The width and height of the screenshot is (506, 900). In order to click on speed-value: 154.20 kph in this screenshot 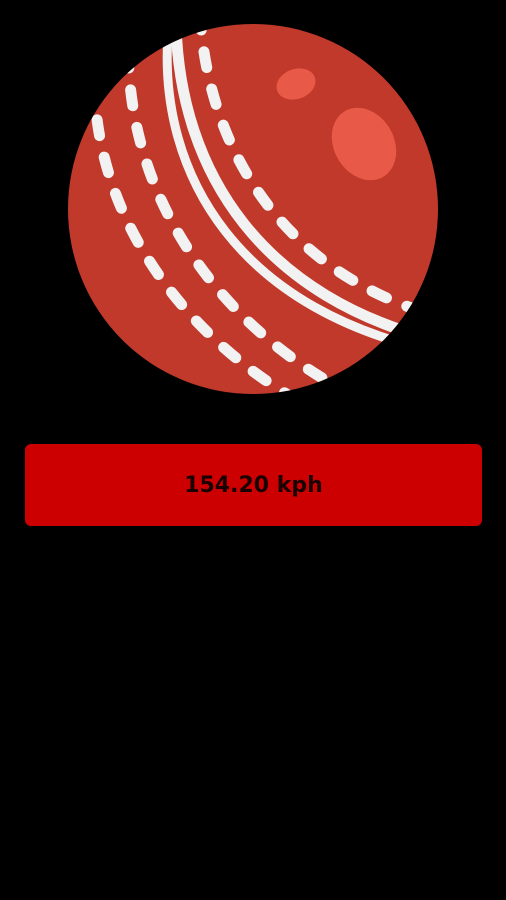, I will do `click(253, 485)`.